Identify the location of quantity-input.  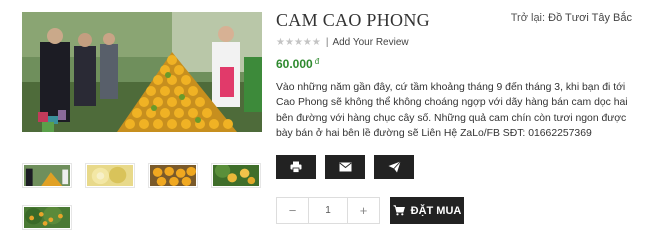
(328, 210).